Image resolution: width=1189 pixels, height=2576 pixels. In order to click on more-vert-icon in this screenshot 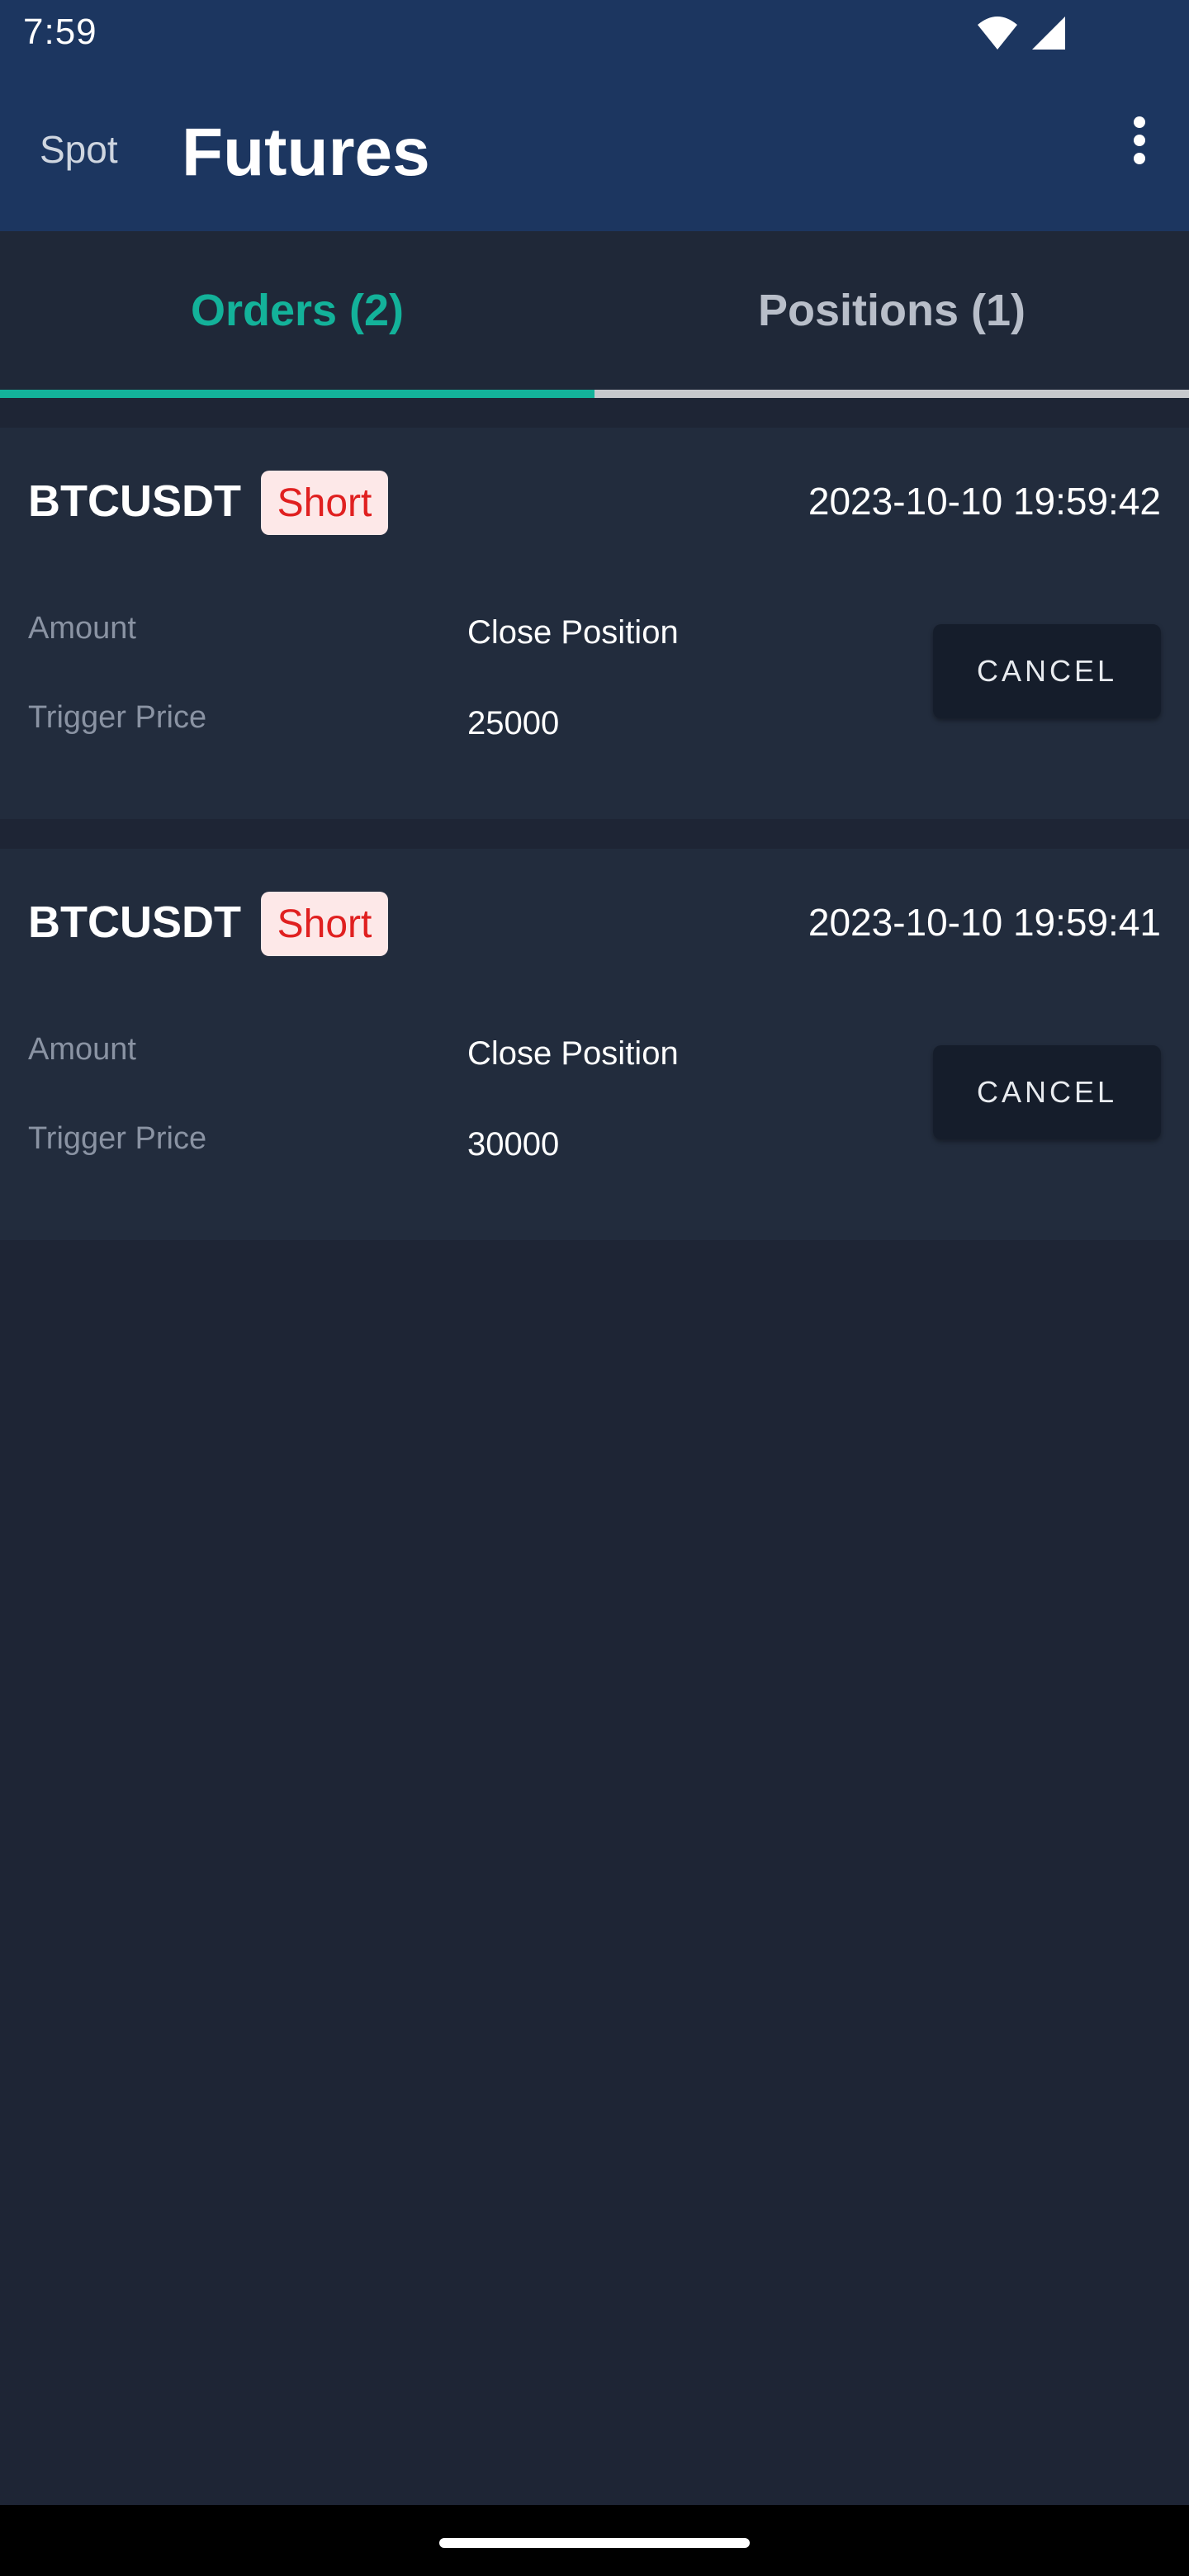, I will do `click(1139, 142)`.